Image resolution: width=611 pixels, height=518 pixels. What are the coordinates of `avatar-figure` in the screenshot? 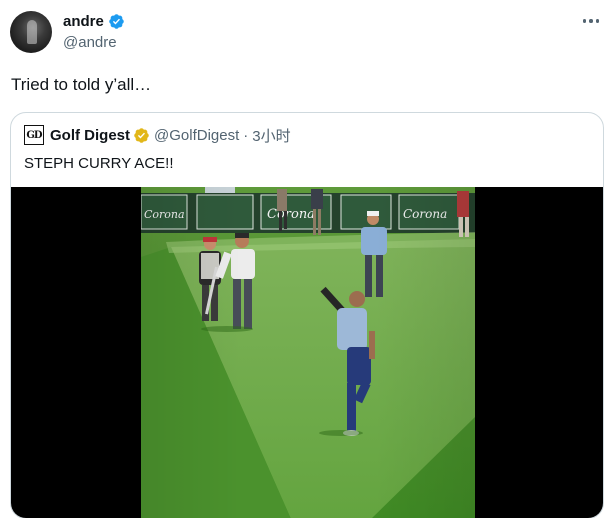 It's located at (32, 32).